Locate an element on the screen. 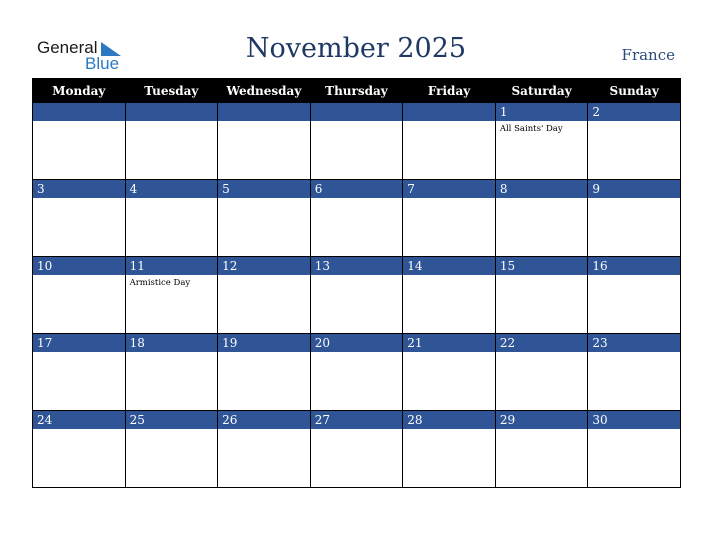 The width and height of the screenshot is (712, 550). day-cell: 30 is located at coordinates (634, 449).